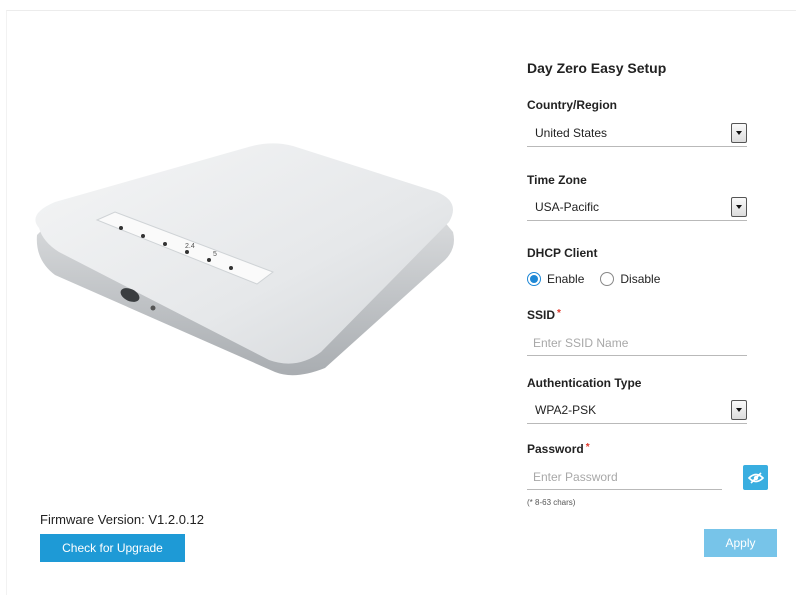 This screenshot has width=796, height=595. Describe the element at coordinates (637, 411) in the screenshot. I see `auth-type-select: WPA2-PSK` at that location.